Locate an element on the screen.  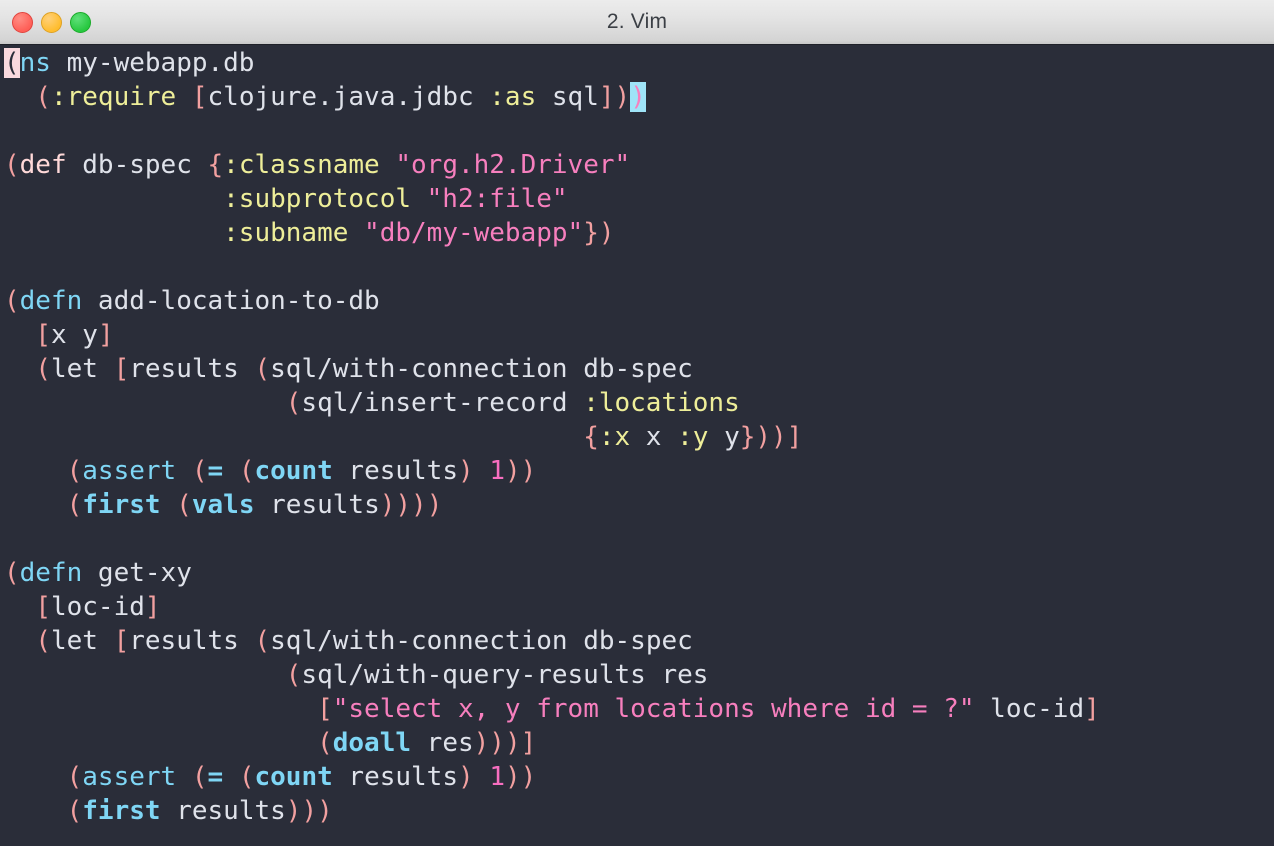
code-line: (defn get-xy is located at coordinates (637, 573).